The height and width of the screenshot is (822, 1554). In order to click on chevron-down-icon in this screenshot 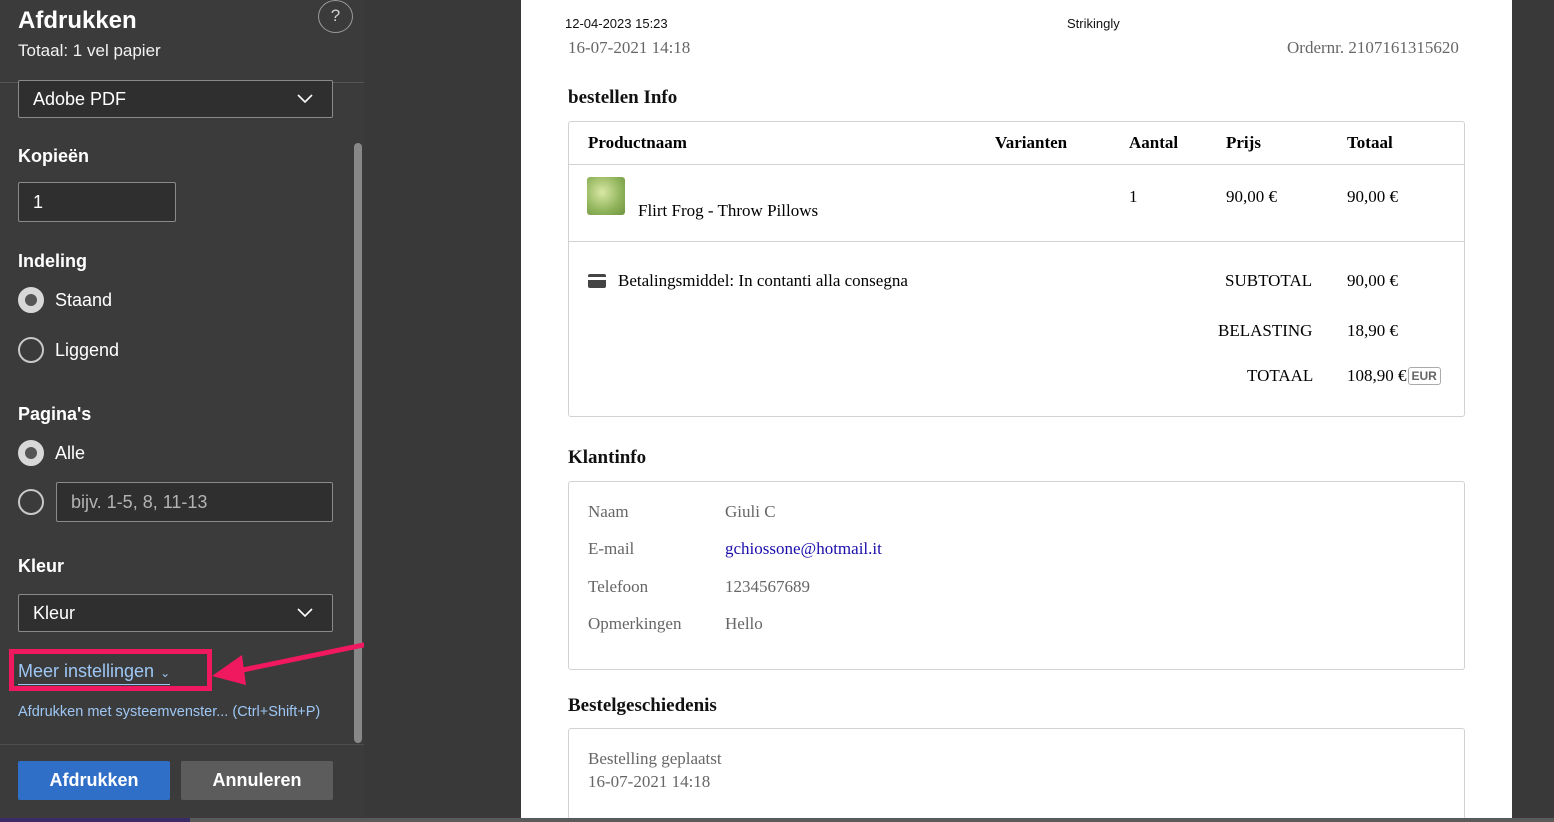, I will do `click(305, 99)`.